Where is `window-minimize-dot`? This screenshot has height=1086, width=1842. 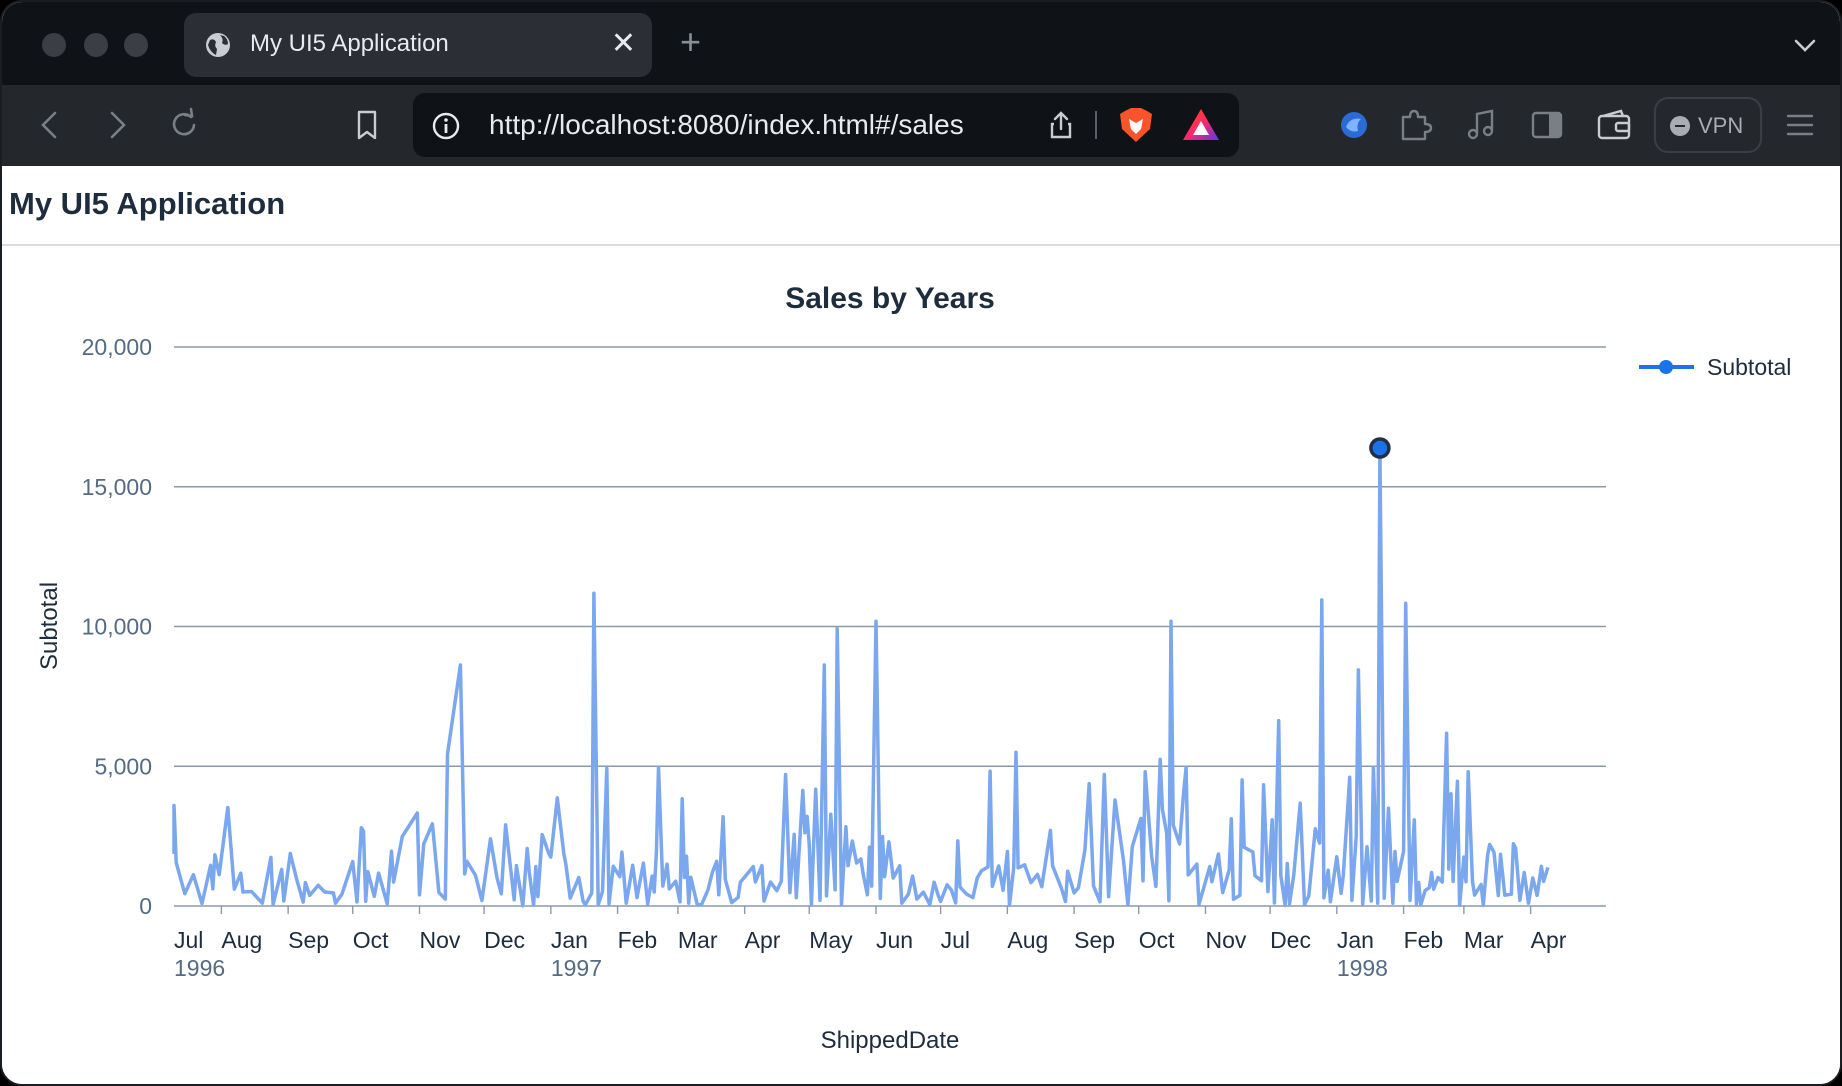
window-minimize-dot is located at coordinates (96, 45).